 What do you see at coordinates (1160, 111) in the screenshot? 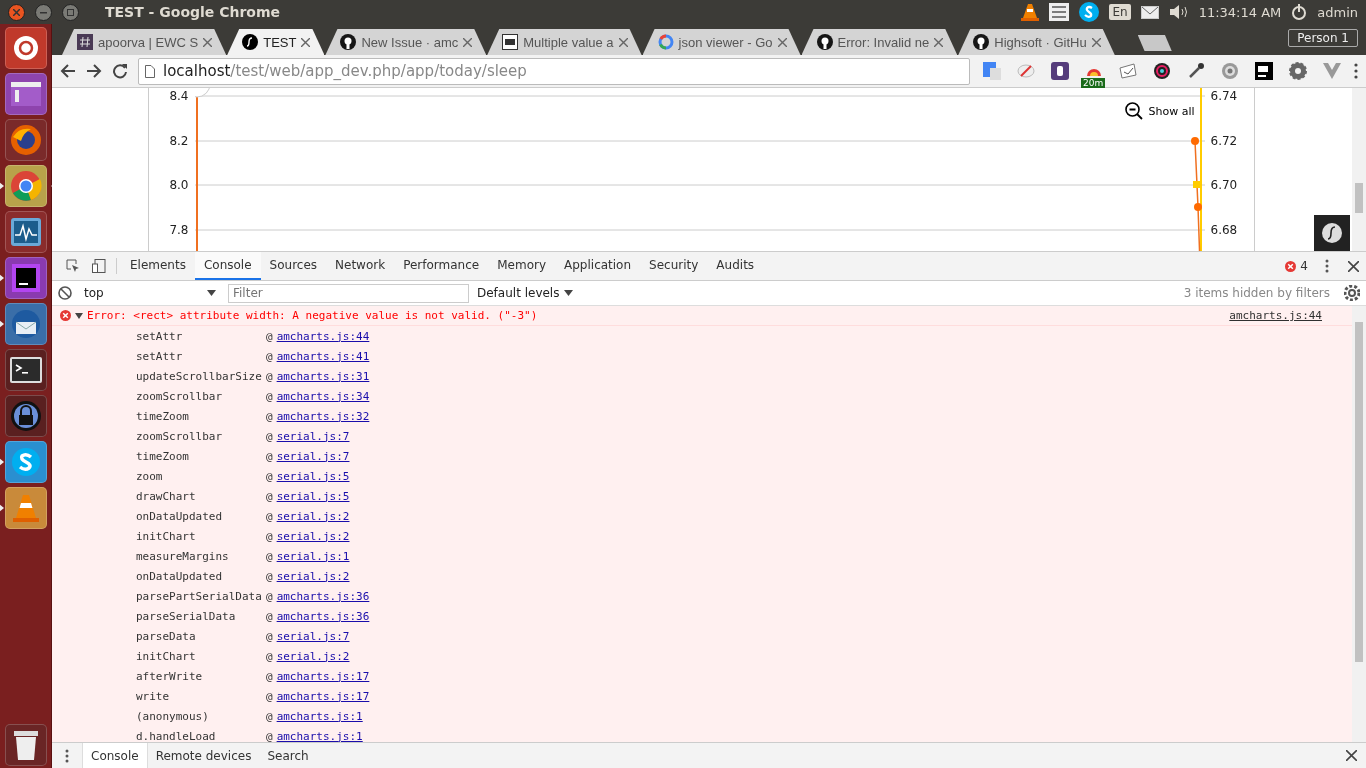
I see `show-all-button: Show all` at bounding box center [1160, 111].